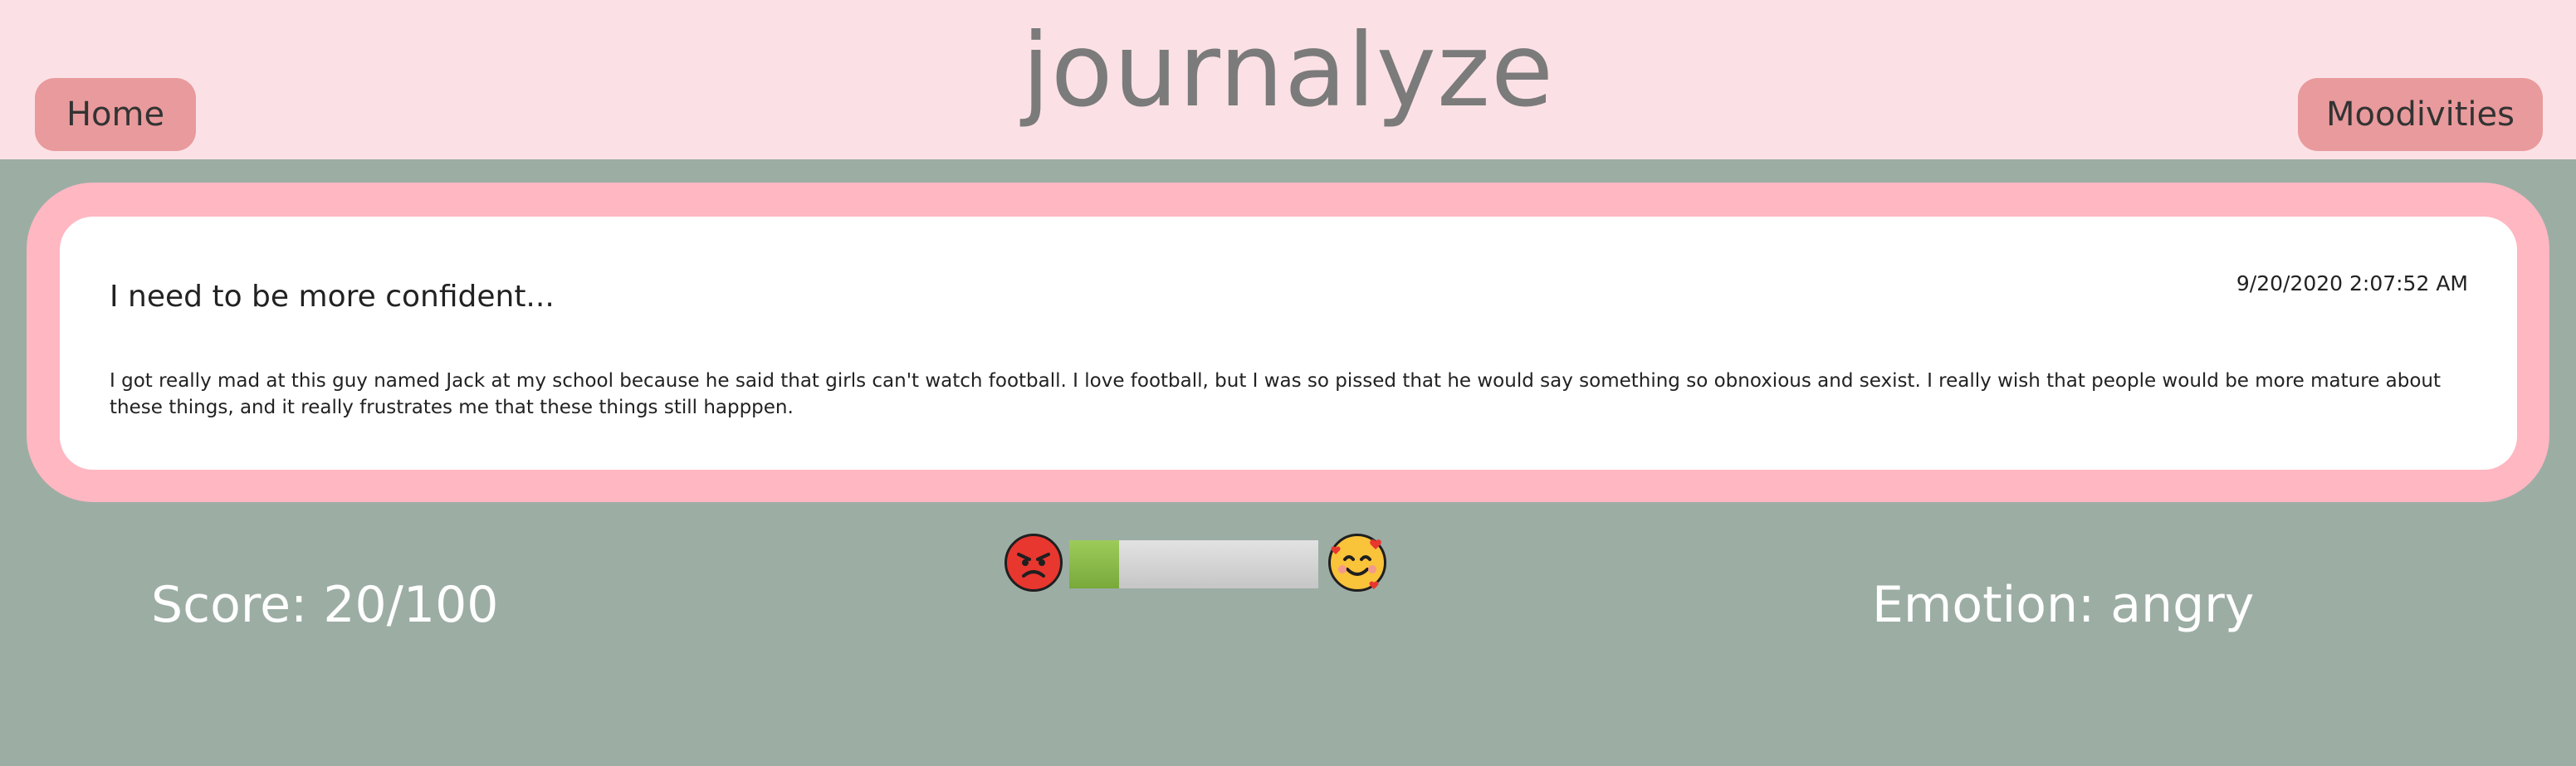  Describe the element at coordinates (115, 114) in the screenshot. I see `home-button: Home` at that location.